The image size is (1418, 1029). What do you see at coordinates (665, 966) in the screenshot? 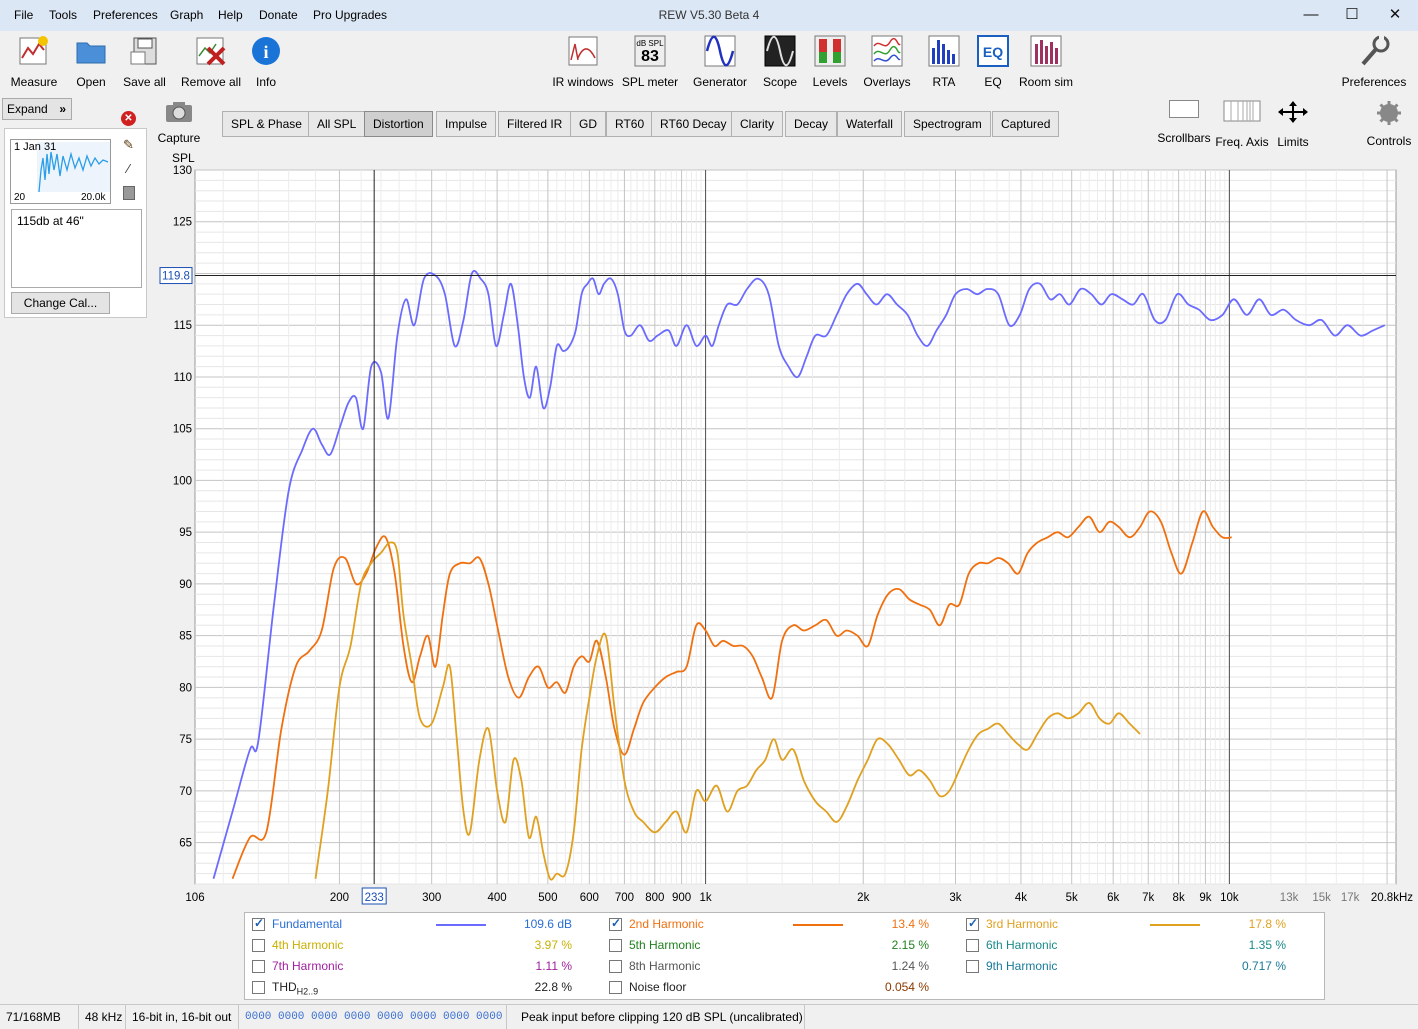
I see `legend-8th-harmonic-label: 8th Harmonic` at bounding box center [665, 966].